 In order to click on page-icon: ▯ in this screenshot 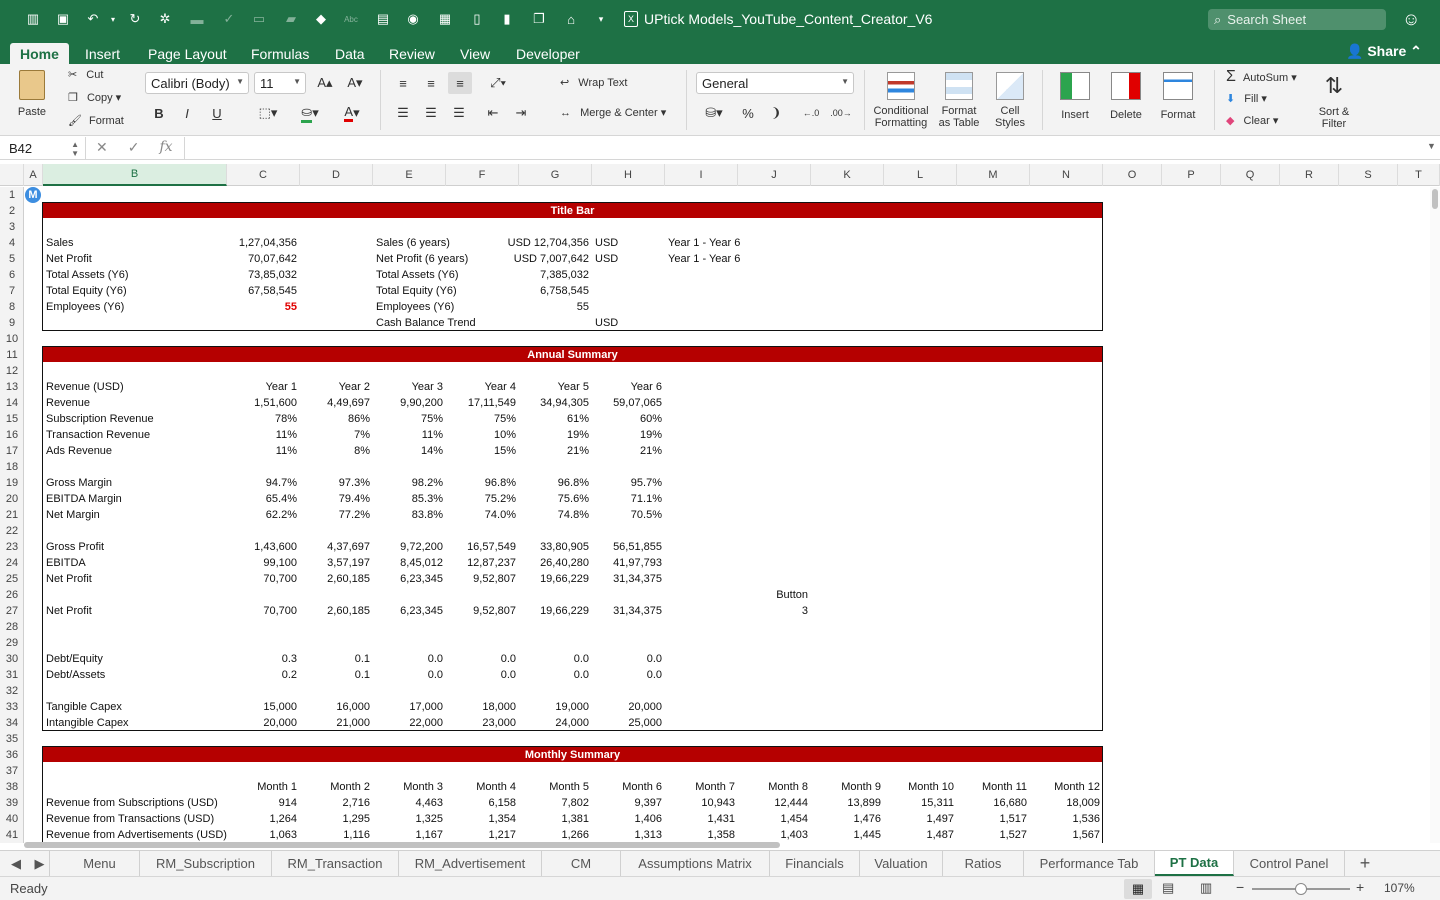, I will do `click(477, 19)`.